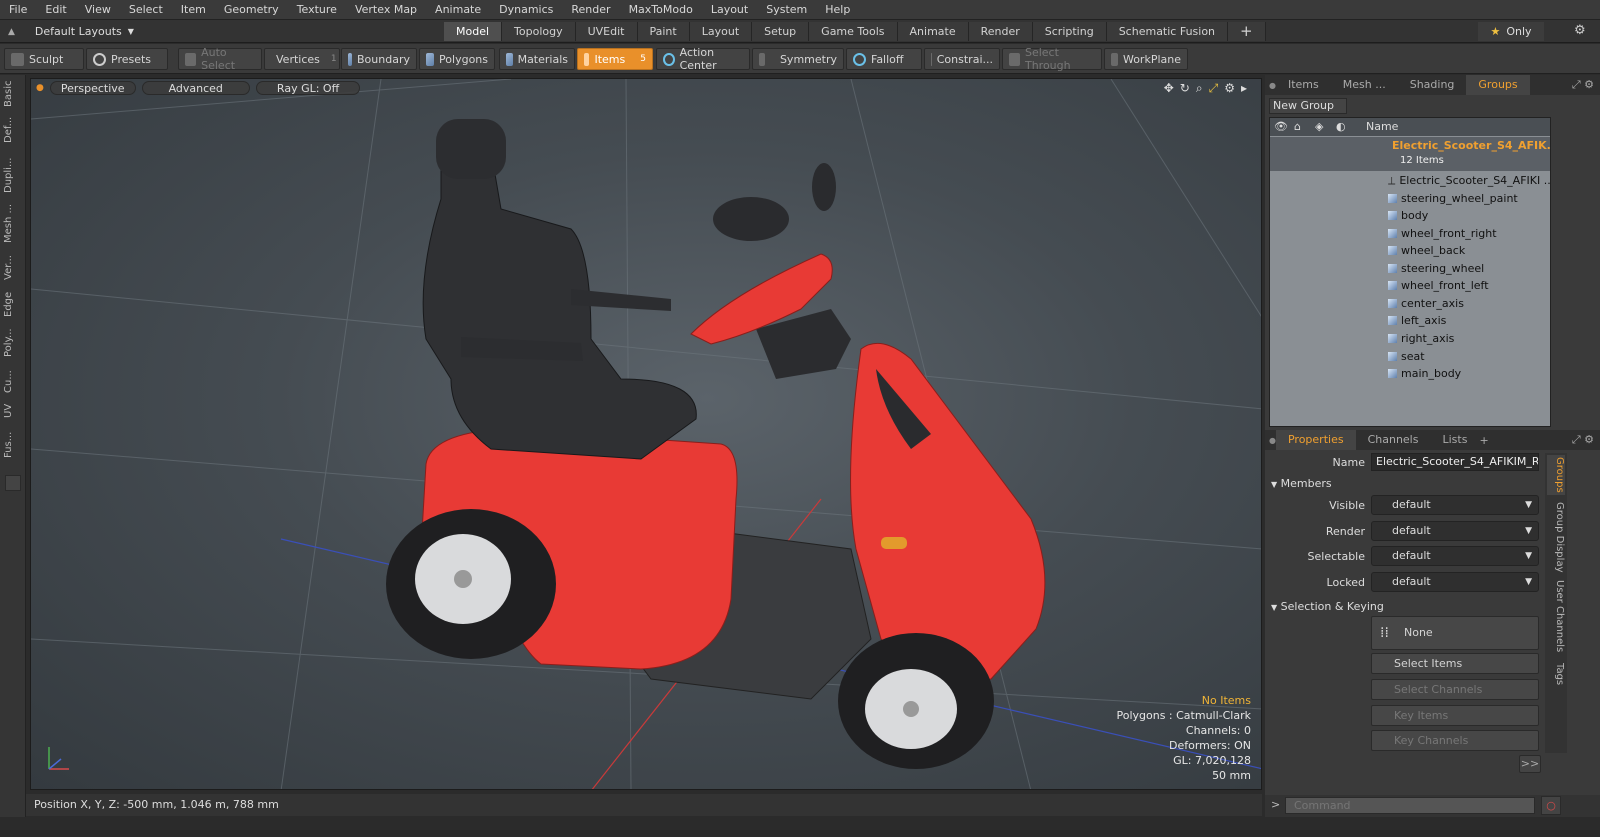 The image size is (1600, 837). I want to click on tab-uvedit: UVEdit, so click(606, 31).